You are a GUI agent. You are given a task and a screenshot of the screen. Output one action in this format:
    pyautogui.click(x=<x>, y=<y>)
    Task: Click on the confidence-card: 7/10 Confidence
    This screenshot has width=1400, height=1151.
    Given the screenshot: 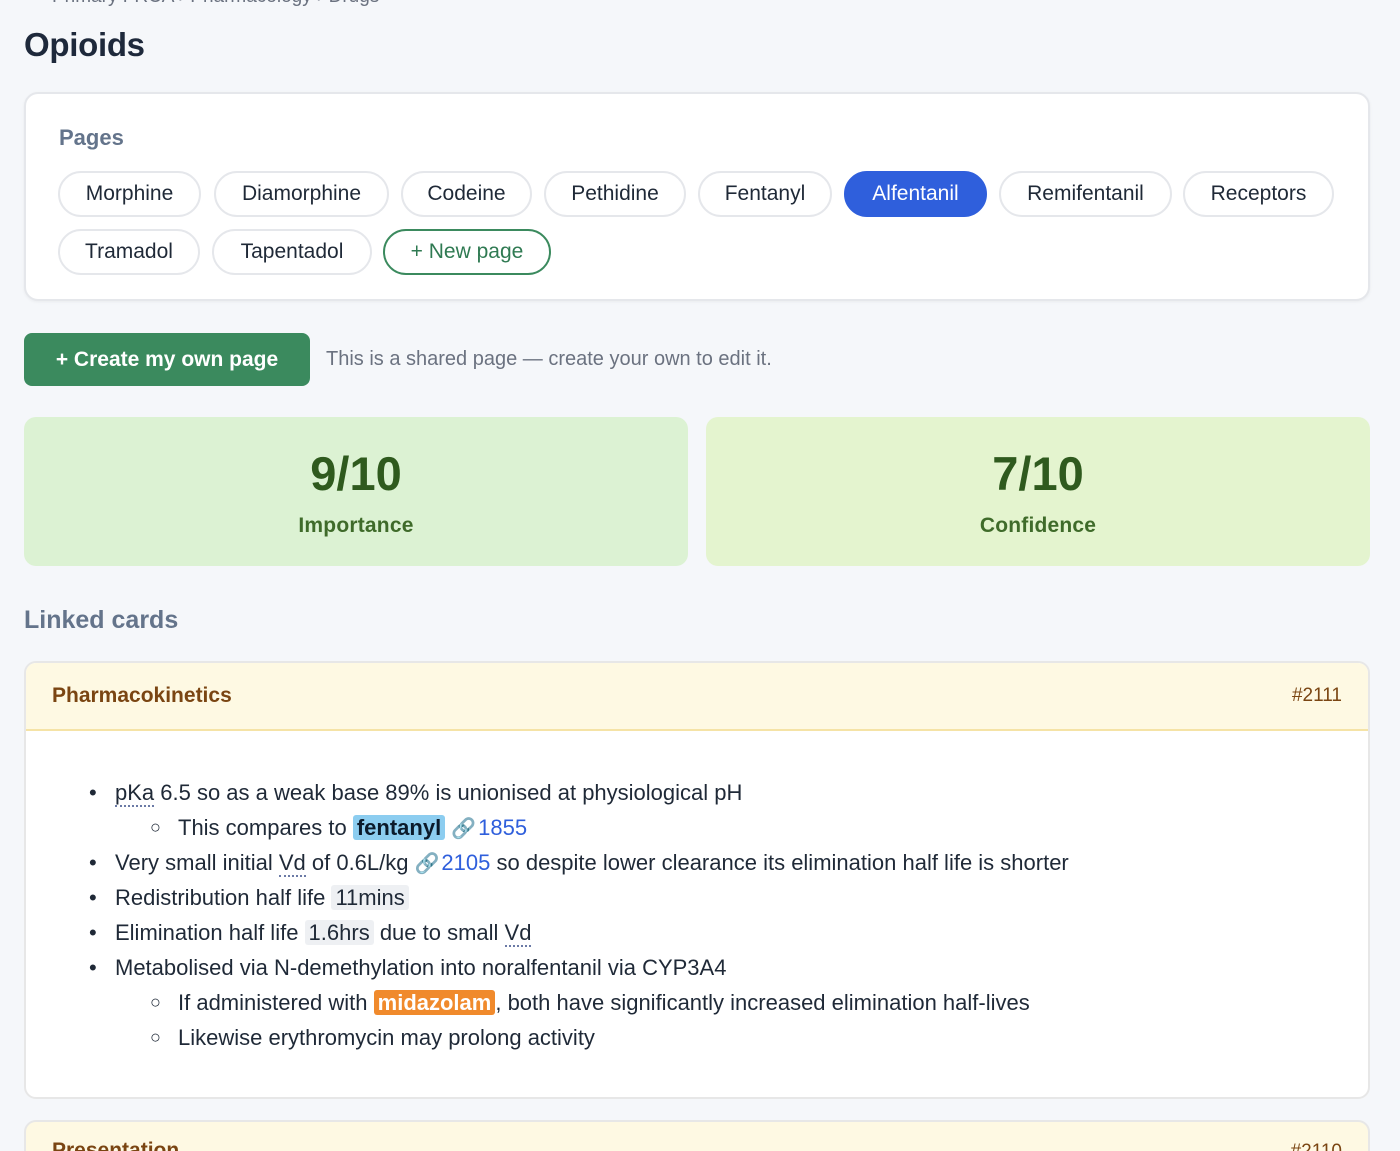 What is the action you would take?
    pyautogui.click(x=1038, y=491)
    